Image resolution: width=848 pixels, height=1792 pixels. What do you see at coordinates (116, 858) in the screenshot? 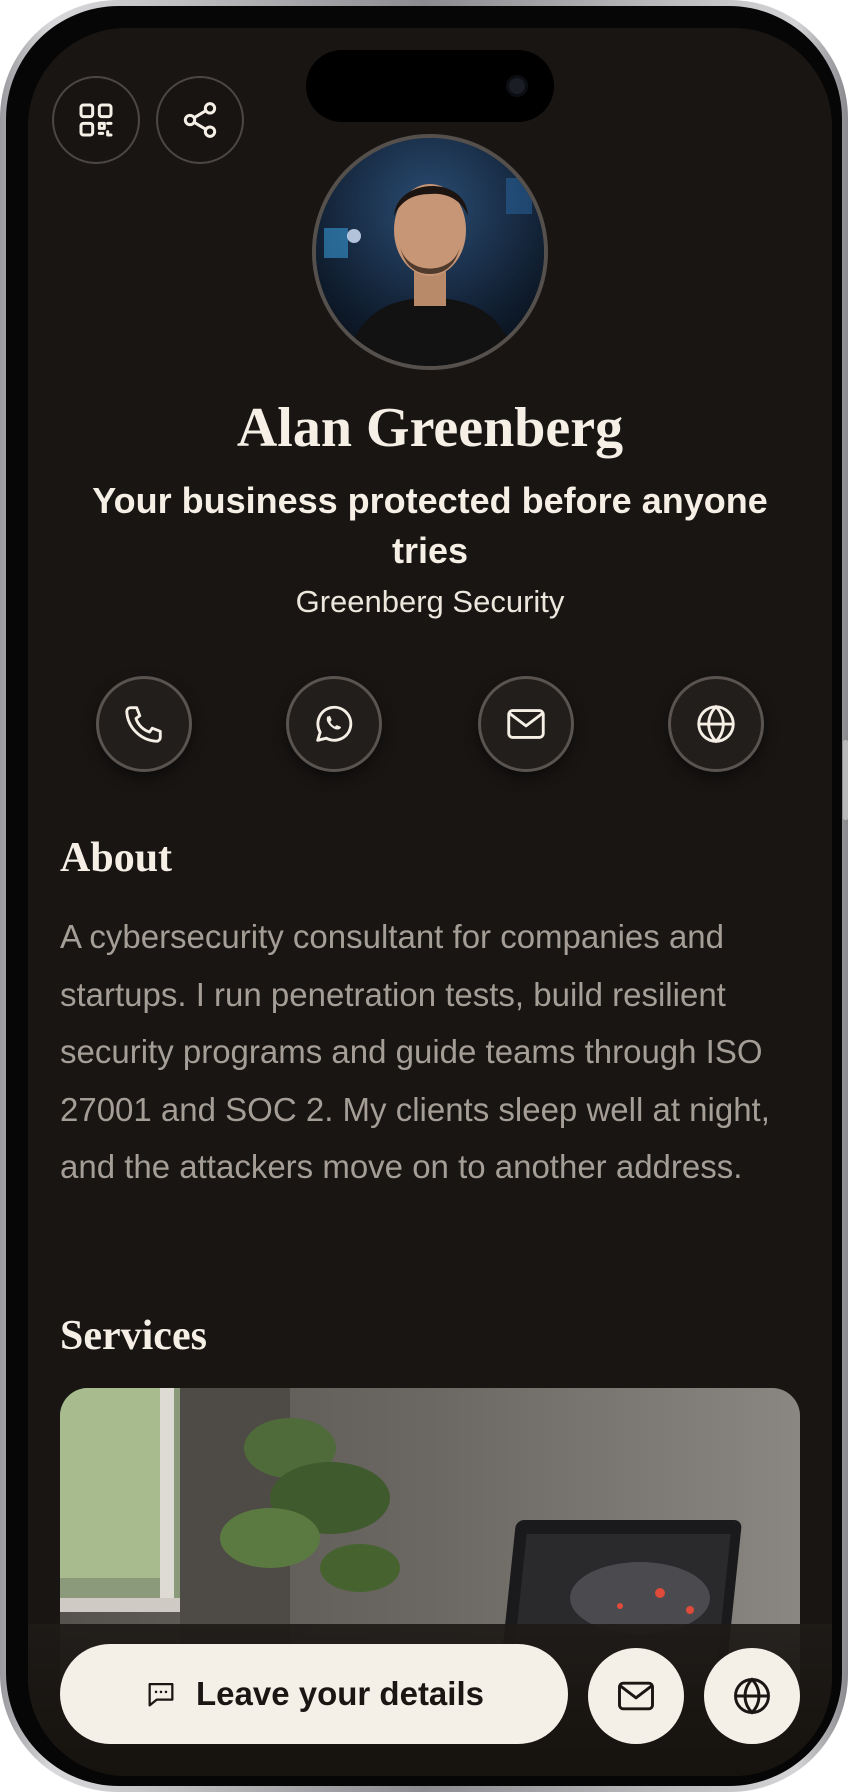
I see `about-title: About` at bounding box center [116, 858].